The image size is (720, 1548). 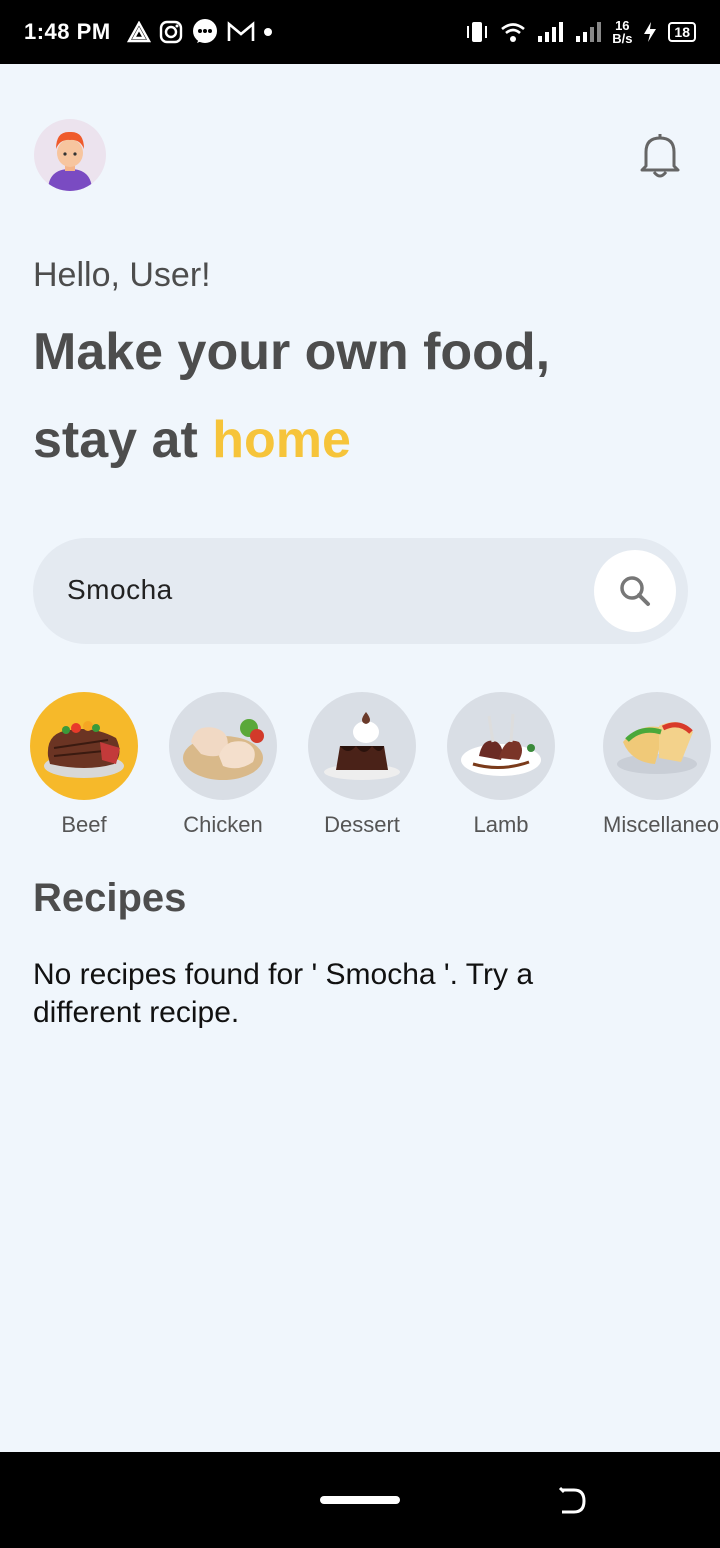 I want to click on navigation-bar, so click(x=360, y=1500).